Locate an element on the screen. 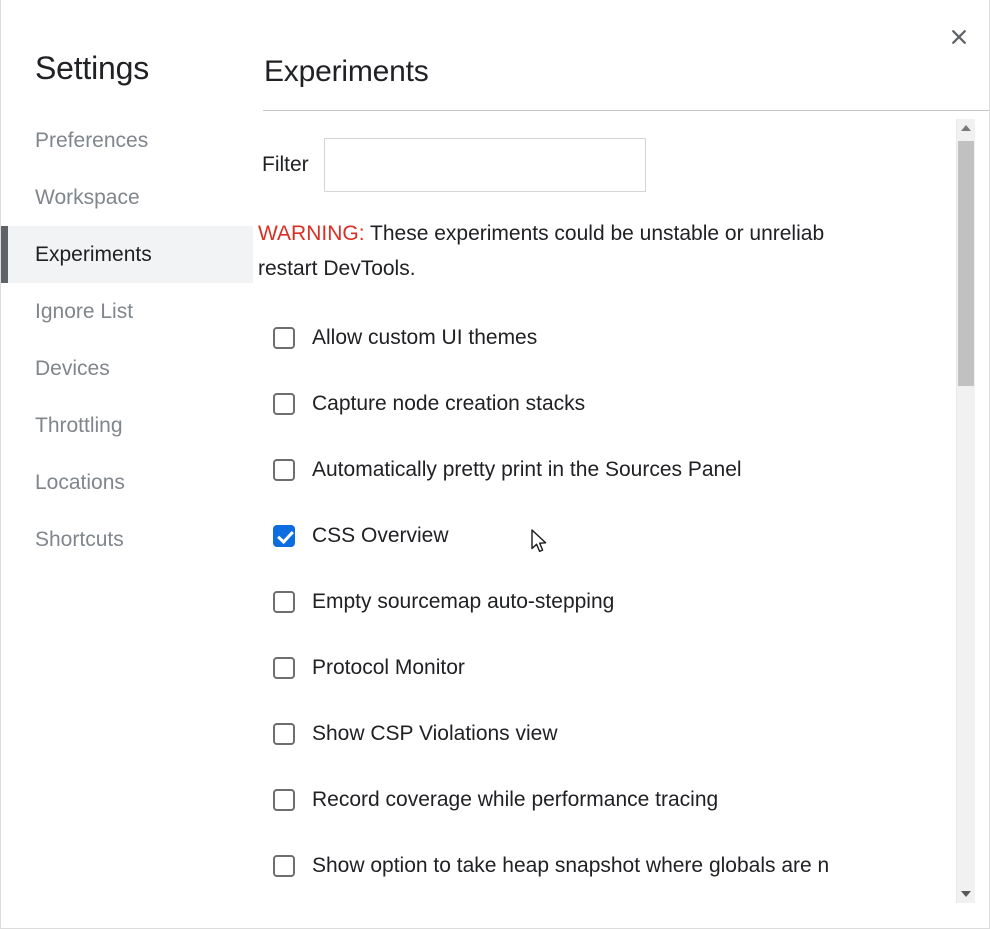 This screenshot has width=990, height=929. scrollbar-thumb is located at coordinates (966, 263).